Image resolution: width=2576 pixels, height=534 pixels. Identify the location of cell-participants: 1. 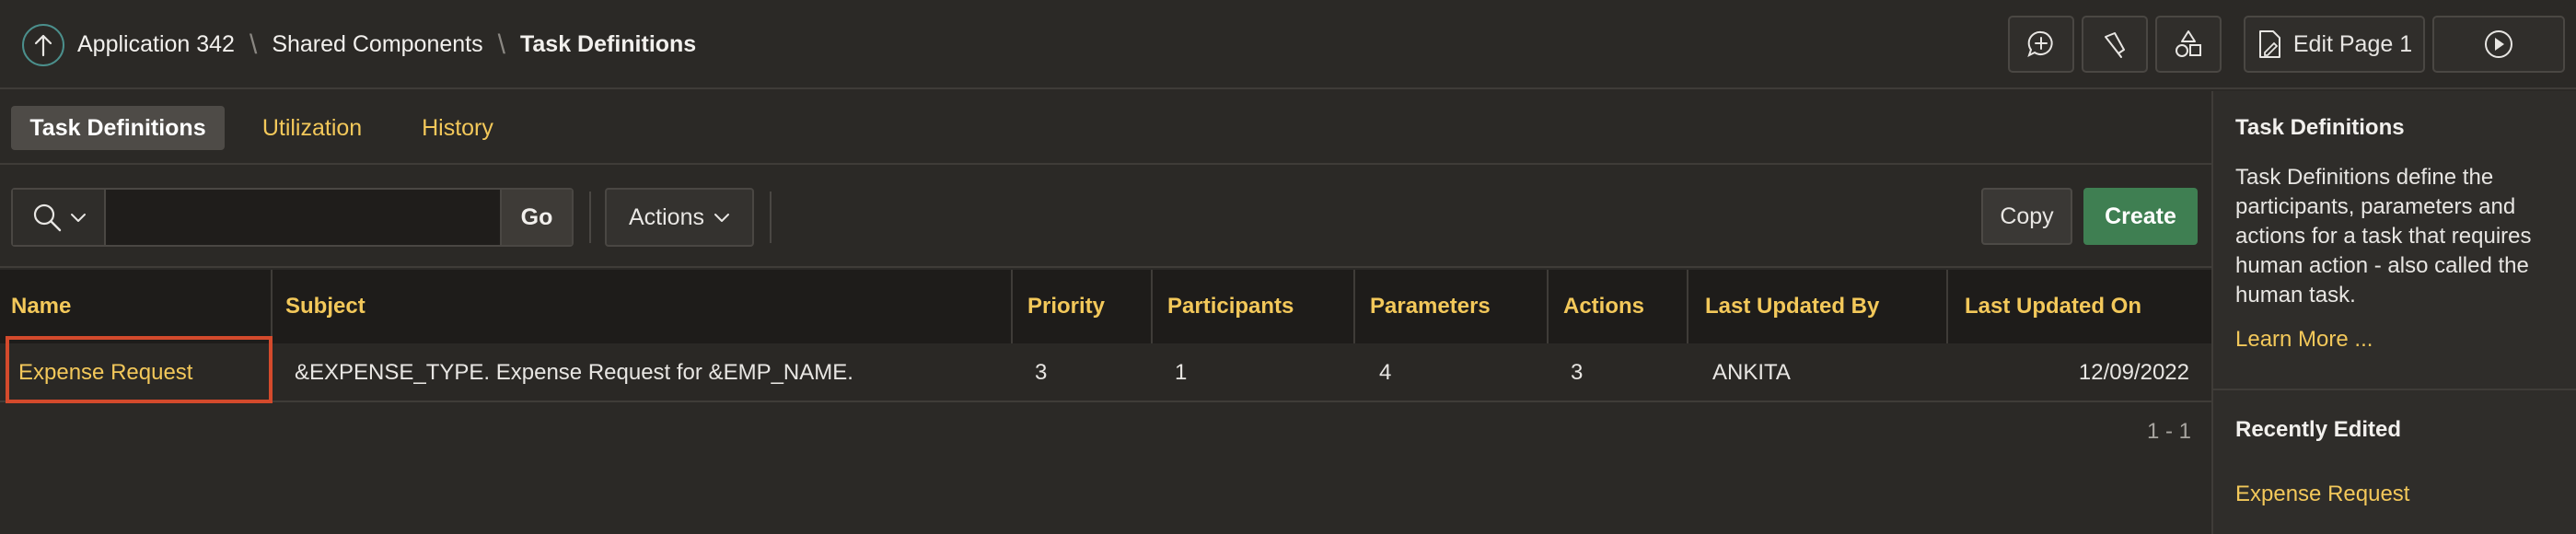
(1181, 372).